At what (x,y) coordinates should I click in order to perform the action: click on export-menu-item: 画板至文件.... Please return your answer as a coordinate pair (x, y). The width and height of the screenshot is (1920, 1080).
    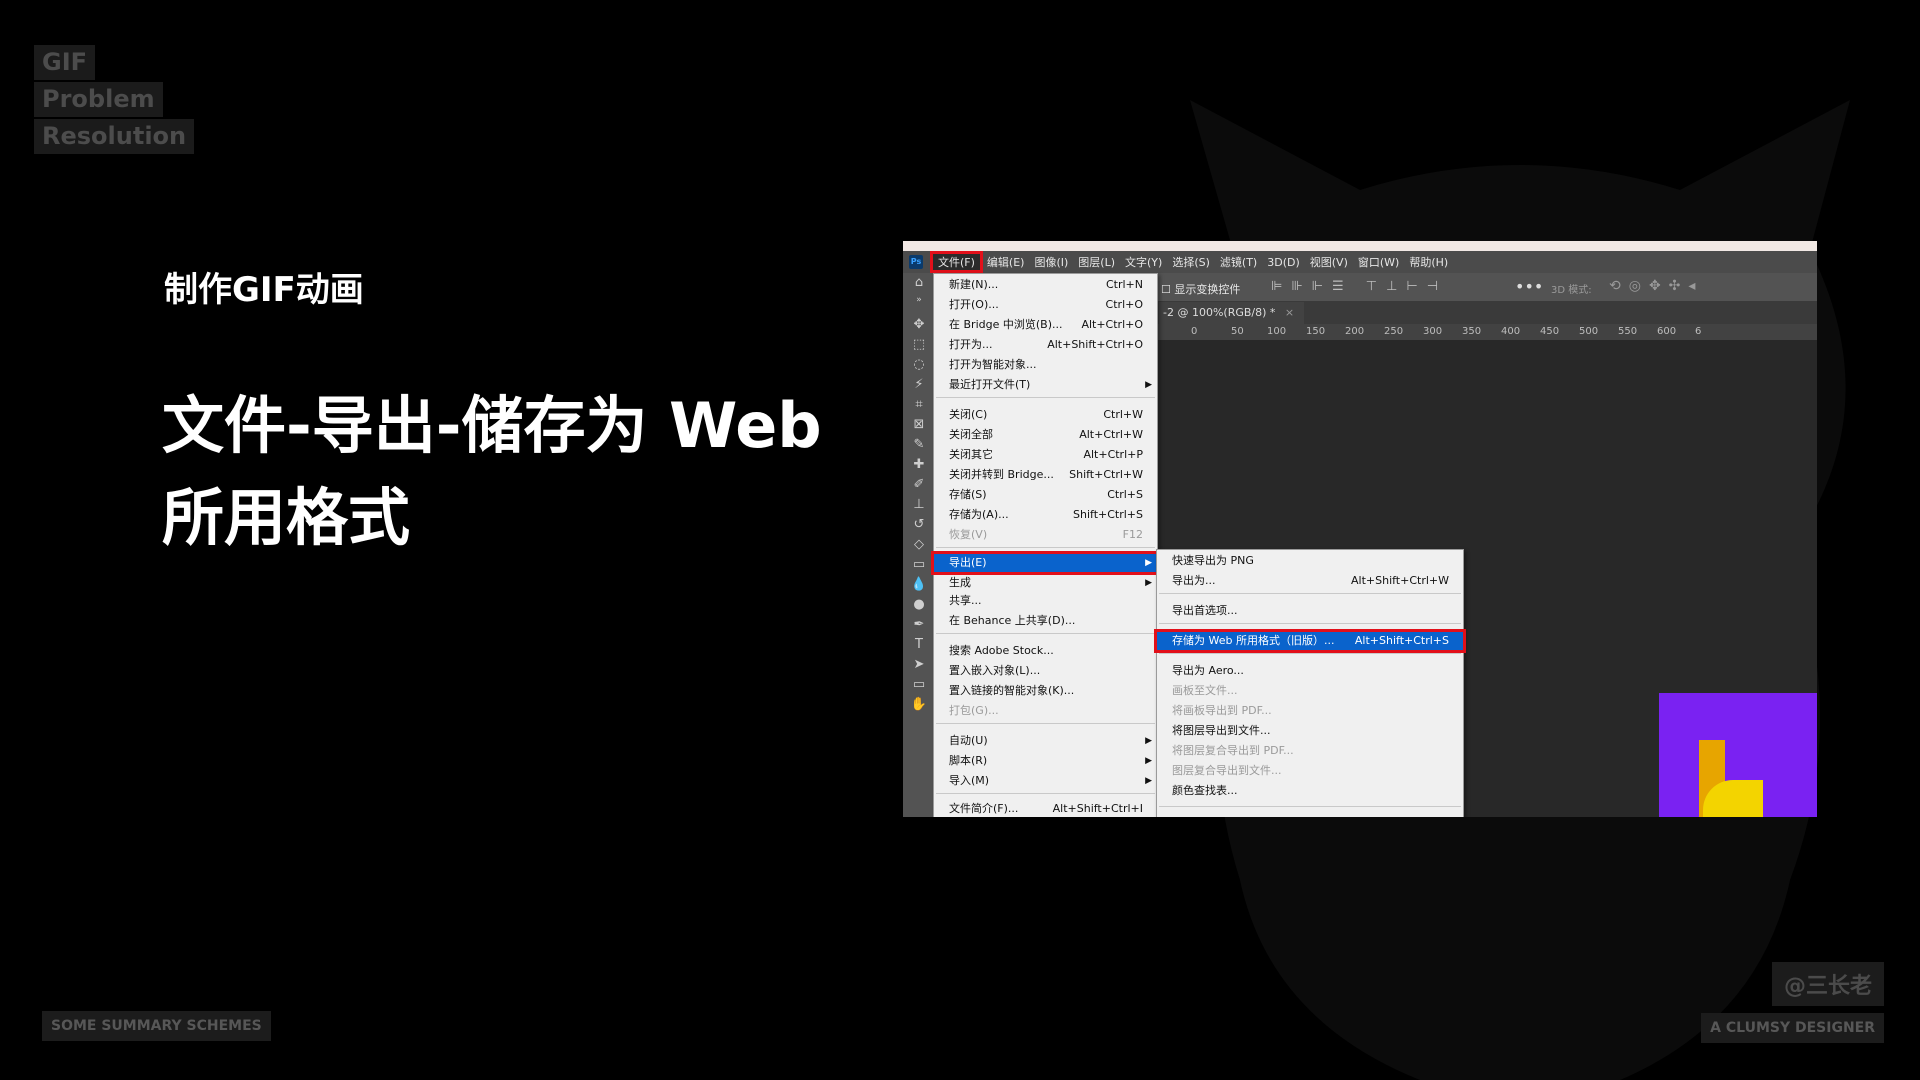
    Looking at the image, I should click on (1310, 691).